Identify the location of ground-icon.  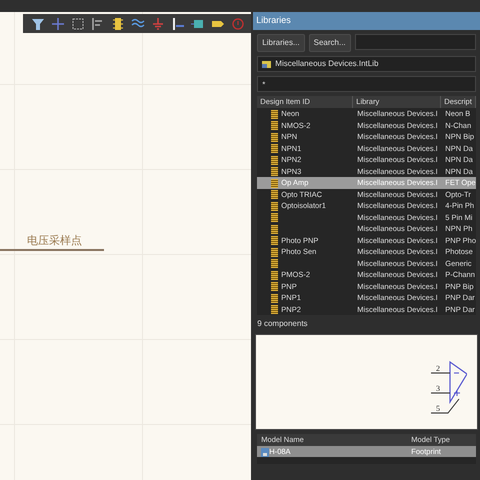
(158, 23).